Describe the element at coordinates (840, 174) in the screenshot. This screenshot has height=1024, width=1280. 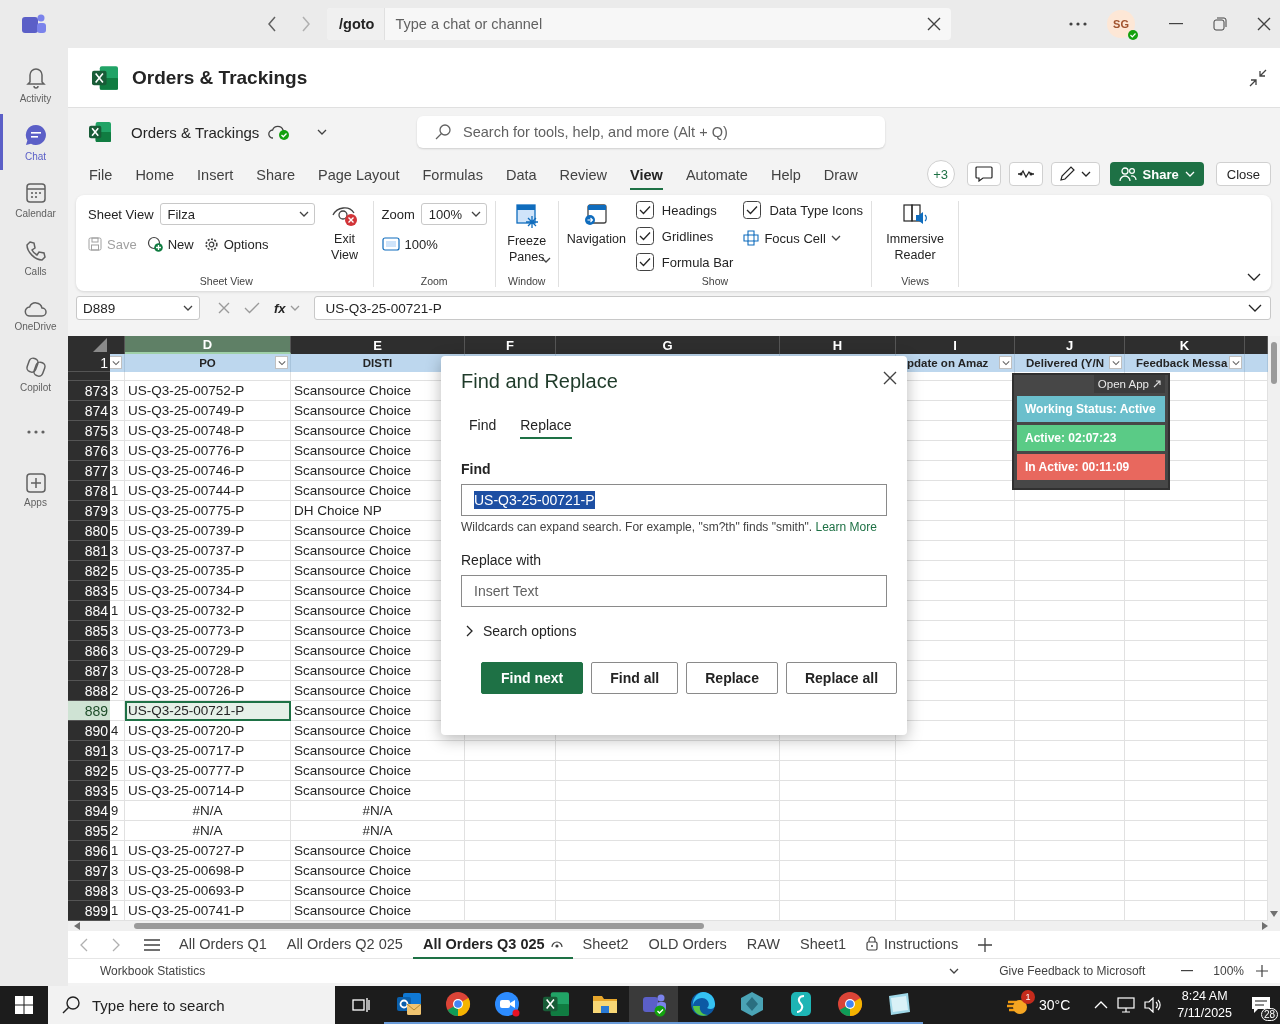
I see `menu-tab: Draw` at that location.